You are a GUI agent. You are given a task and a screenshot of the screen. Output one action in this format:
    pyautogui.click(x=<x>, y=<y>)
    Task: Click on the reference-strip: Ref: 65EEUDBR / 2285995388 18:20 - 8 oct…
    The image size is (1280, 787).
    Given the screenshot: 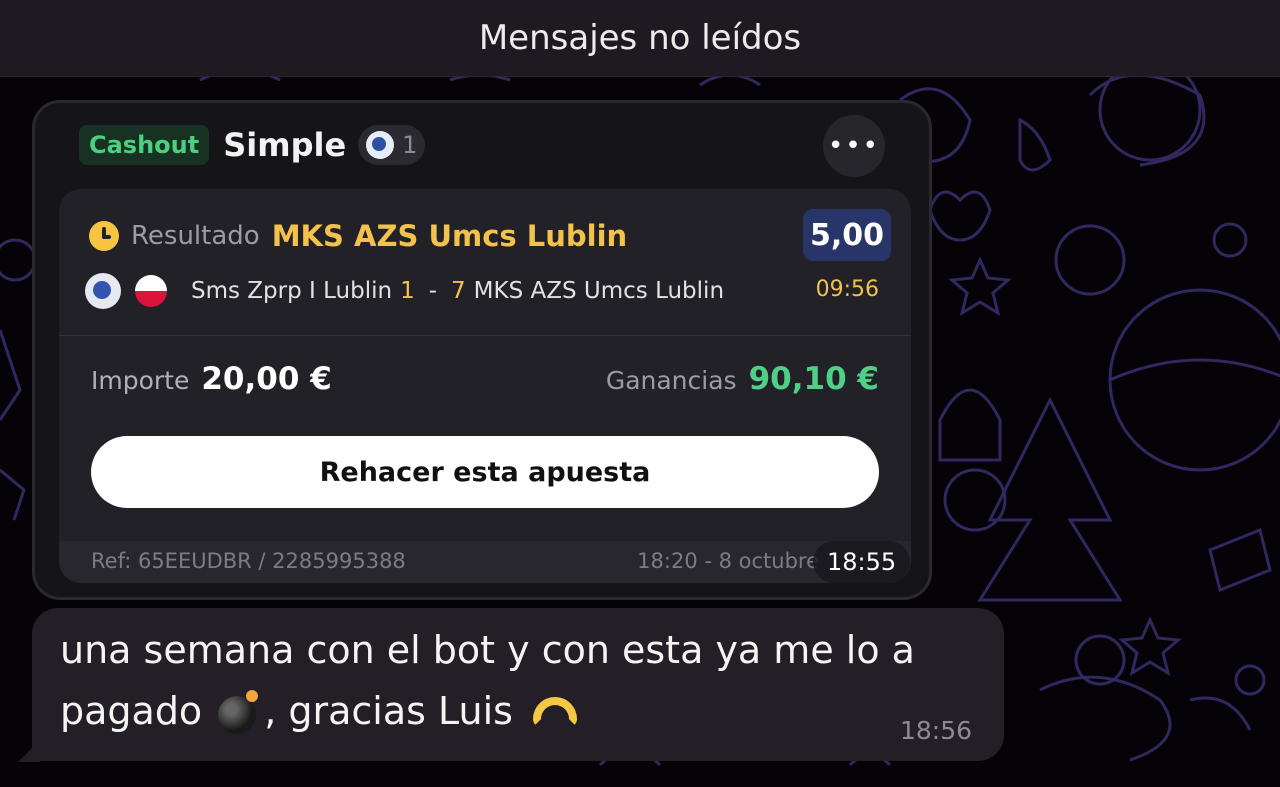 What is the action you would take?
    pyautogui.click(x=485, y=562)
    